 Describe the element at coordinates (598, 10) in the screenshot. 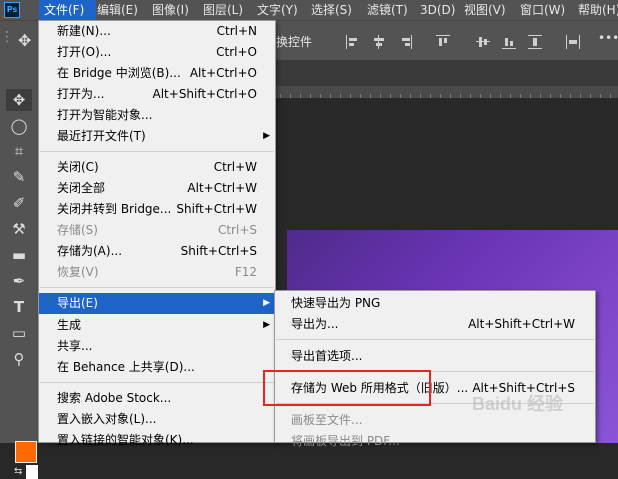

I see `menu-help: 帮助(H)` at that location.